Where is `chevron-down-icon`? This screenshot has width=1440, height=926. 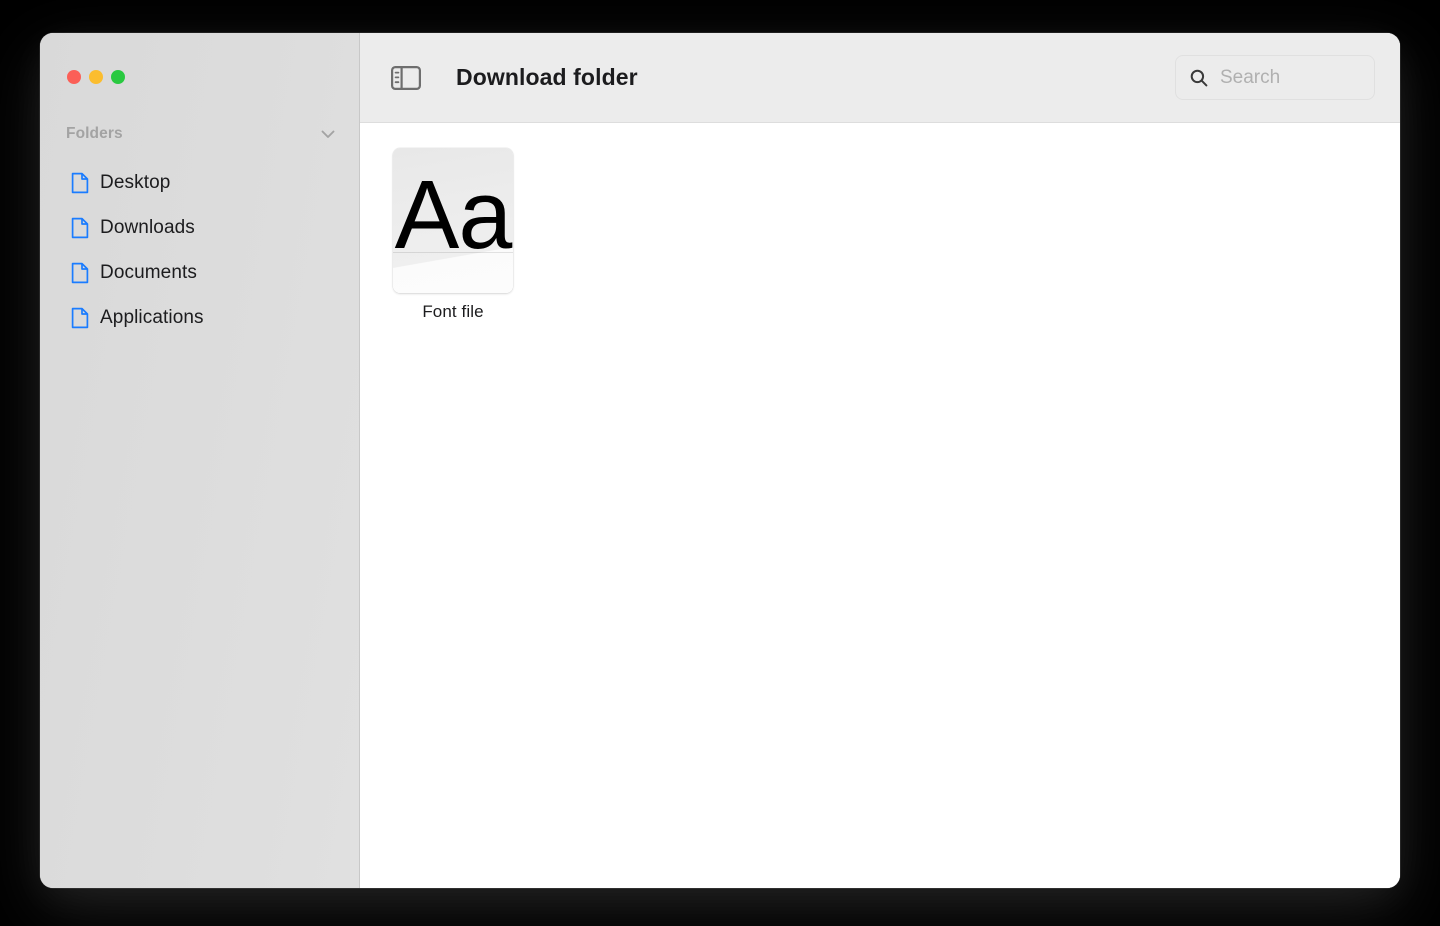
chevron-down-icon is located at coordinates (328, 134).